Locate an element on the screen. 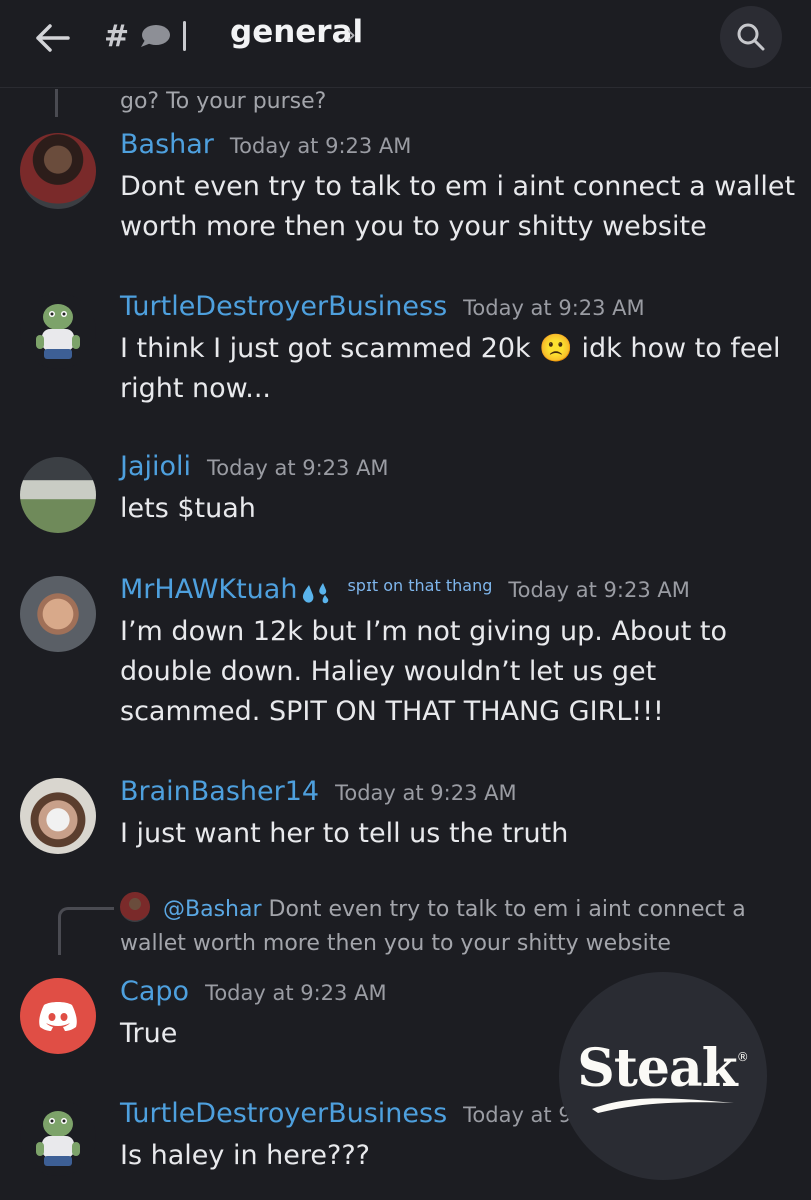 Image resolution: width=811 pixels, height=1200 pixels. back-arrow-icon is located at coordinates (53, 38).